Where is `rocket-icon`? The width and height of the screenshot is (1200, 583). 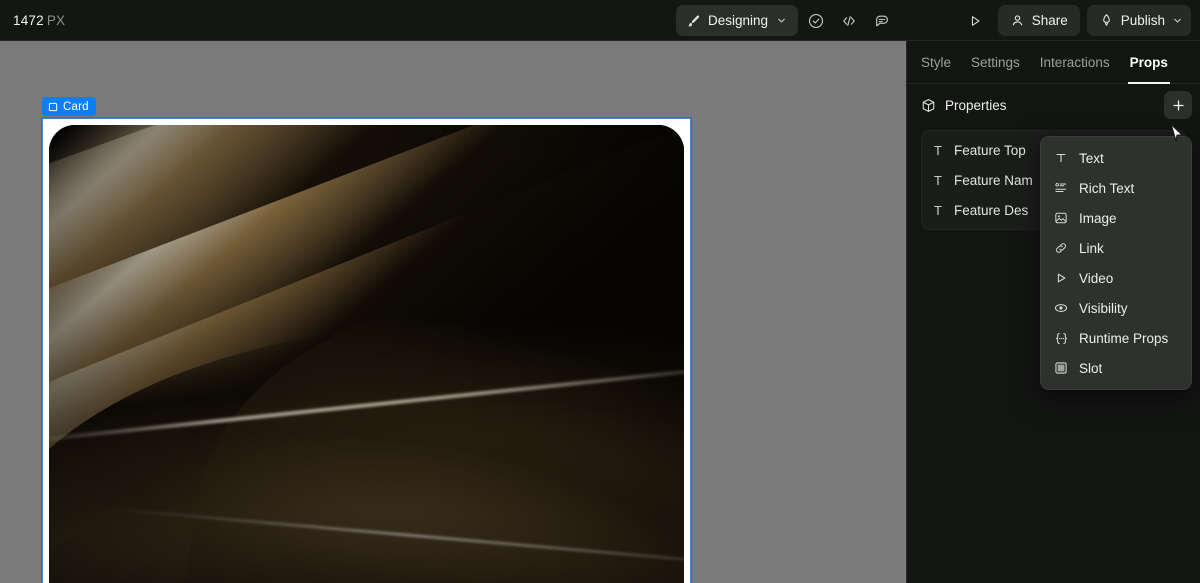
rocket-icon is located at coordinates (1106, 20).